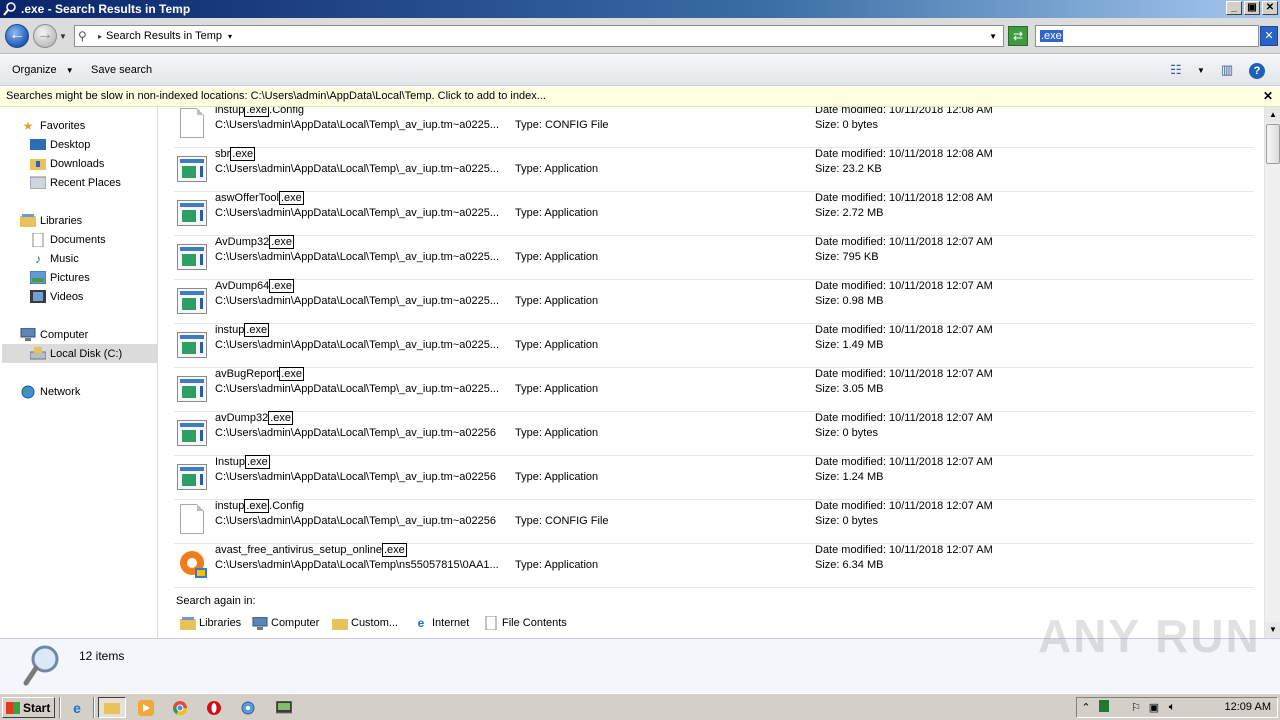 The height and width of the screenshot is (720, 1280). I want to click on forward-button: →, so click(45, 36).